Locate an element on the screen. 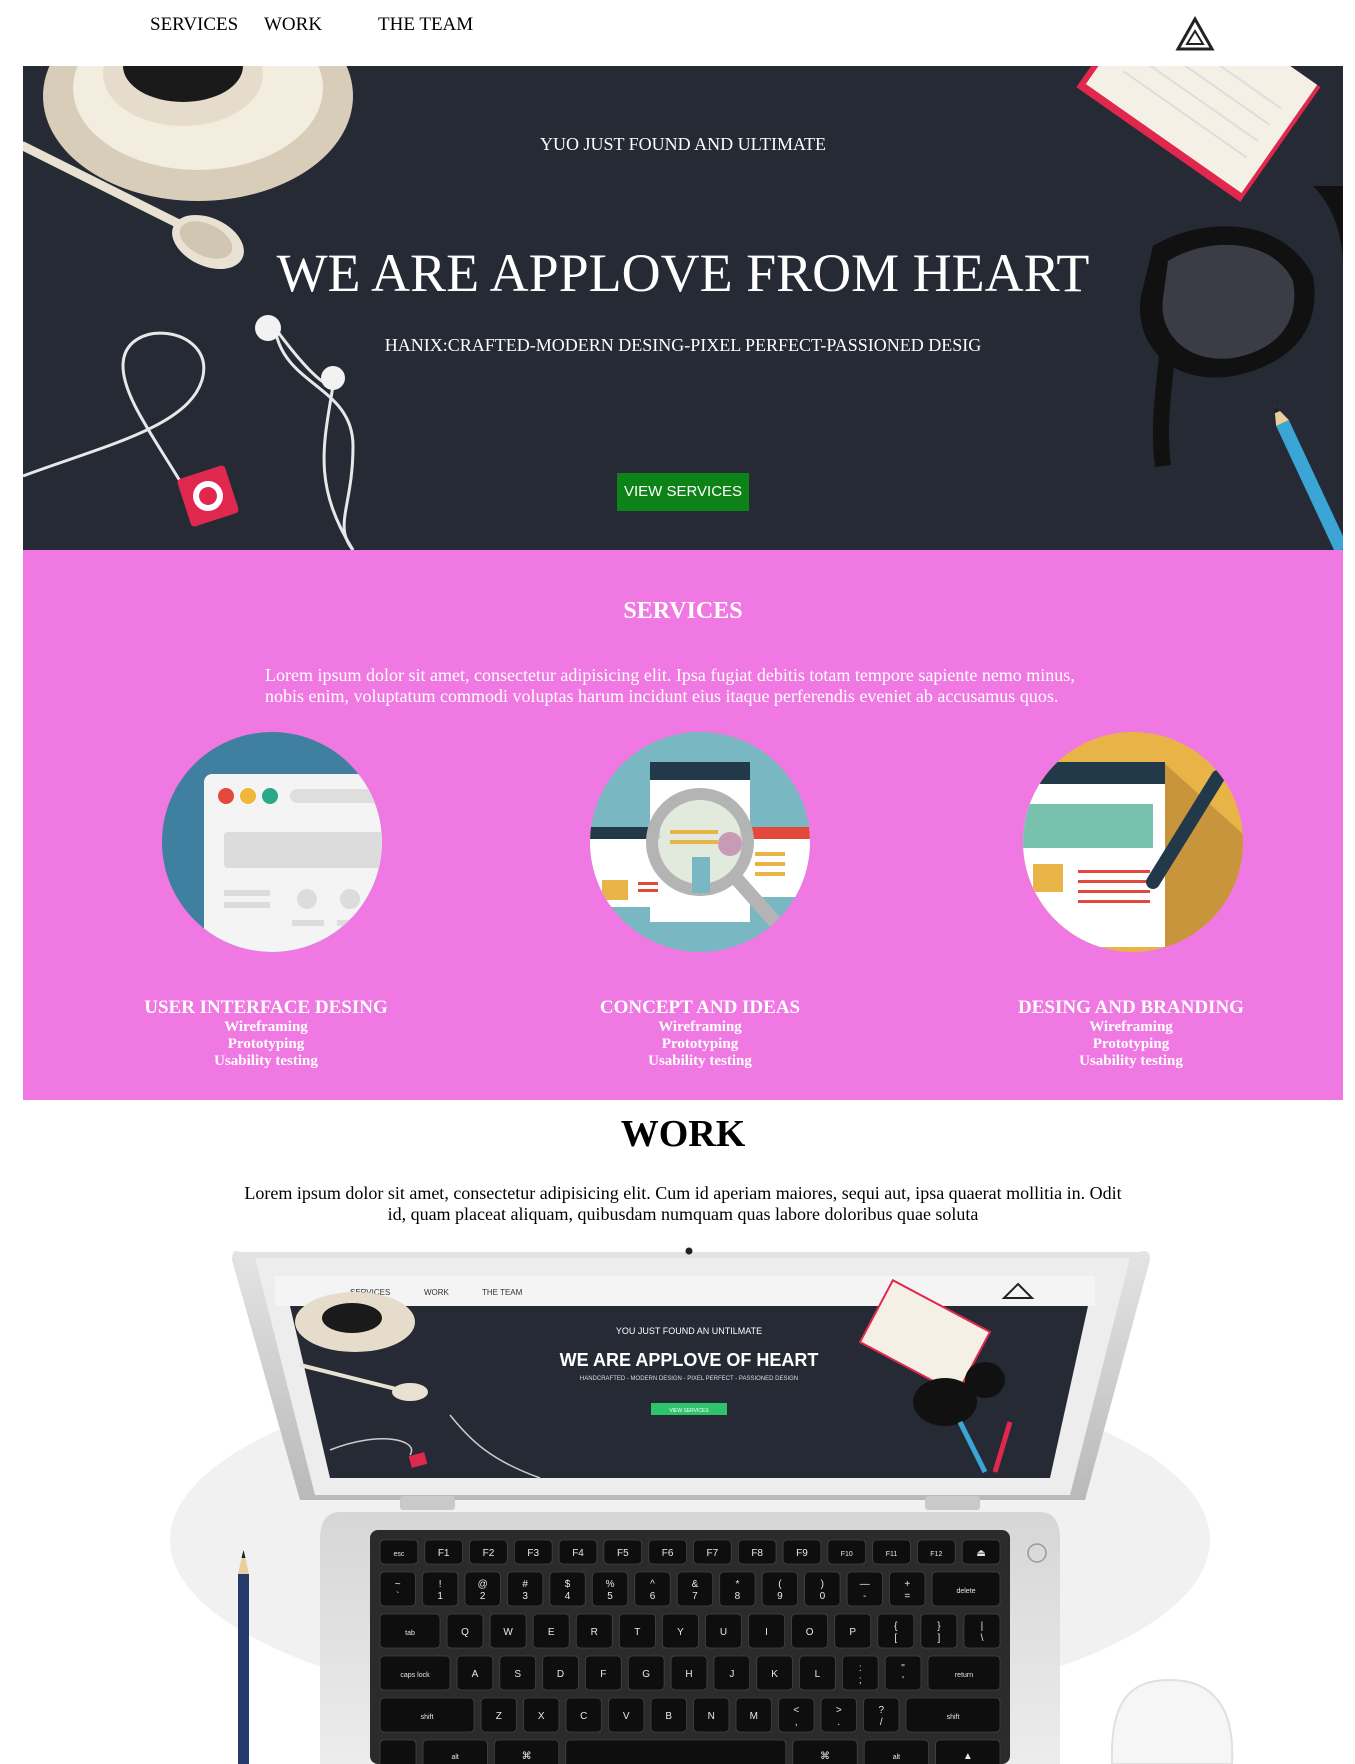  keyboard-key: {[ is located at coordinates (896, 1631).